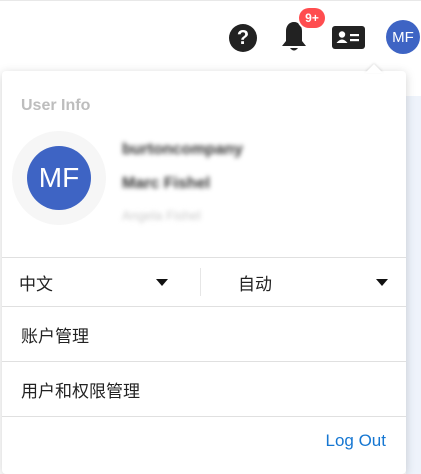  What do you see at coordinates (374, 68) in the screenshot?
I see `dropdown-caret` at bounding box center [374, 68].